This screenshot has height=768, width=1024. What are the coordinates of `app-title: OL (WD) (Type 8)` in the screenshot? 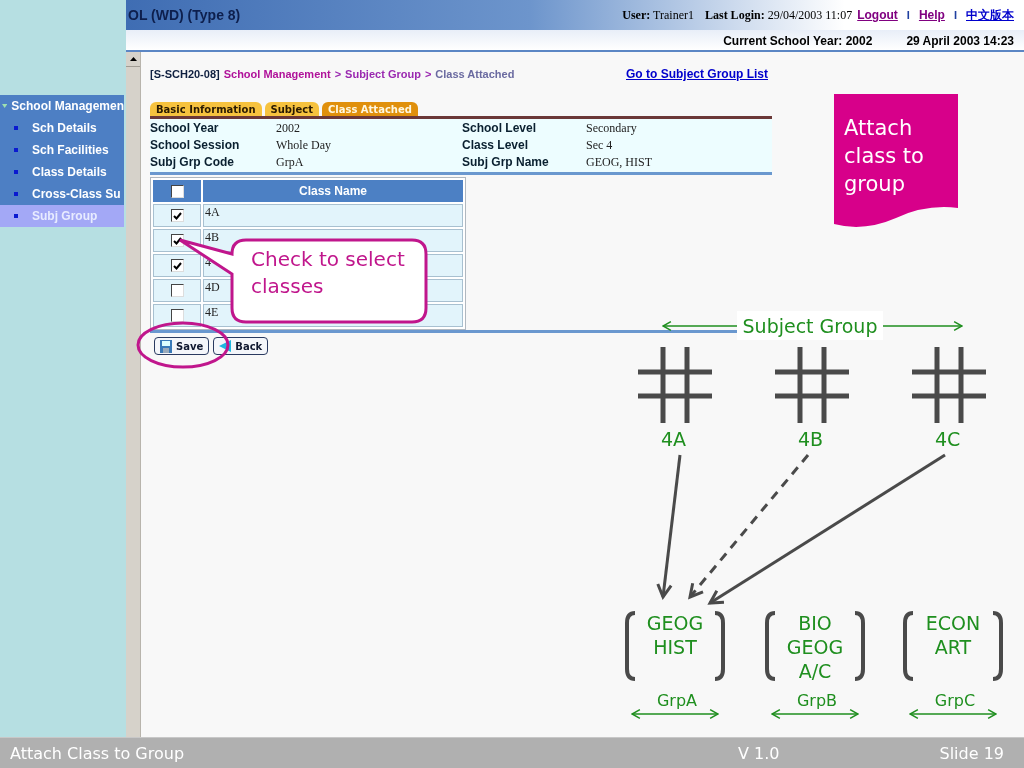 It's located at (184, 15).